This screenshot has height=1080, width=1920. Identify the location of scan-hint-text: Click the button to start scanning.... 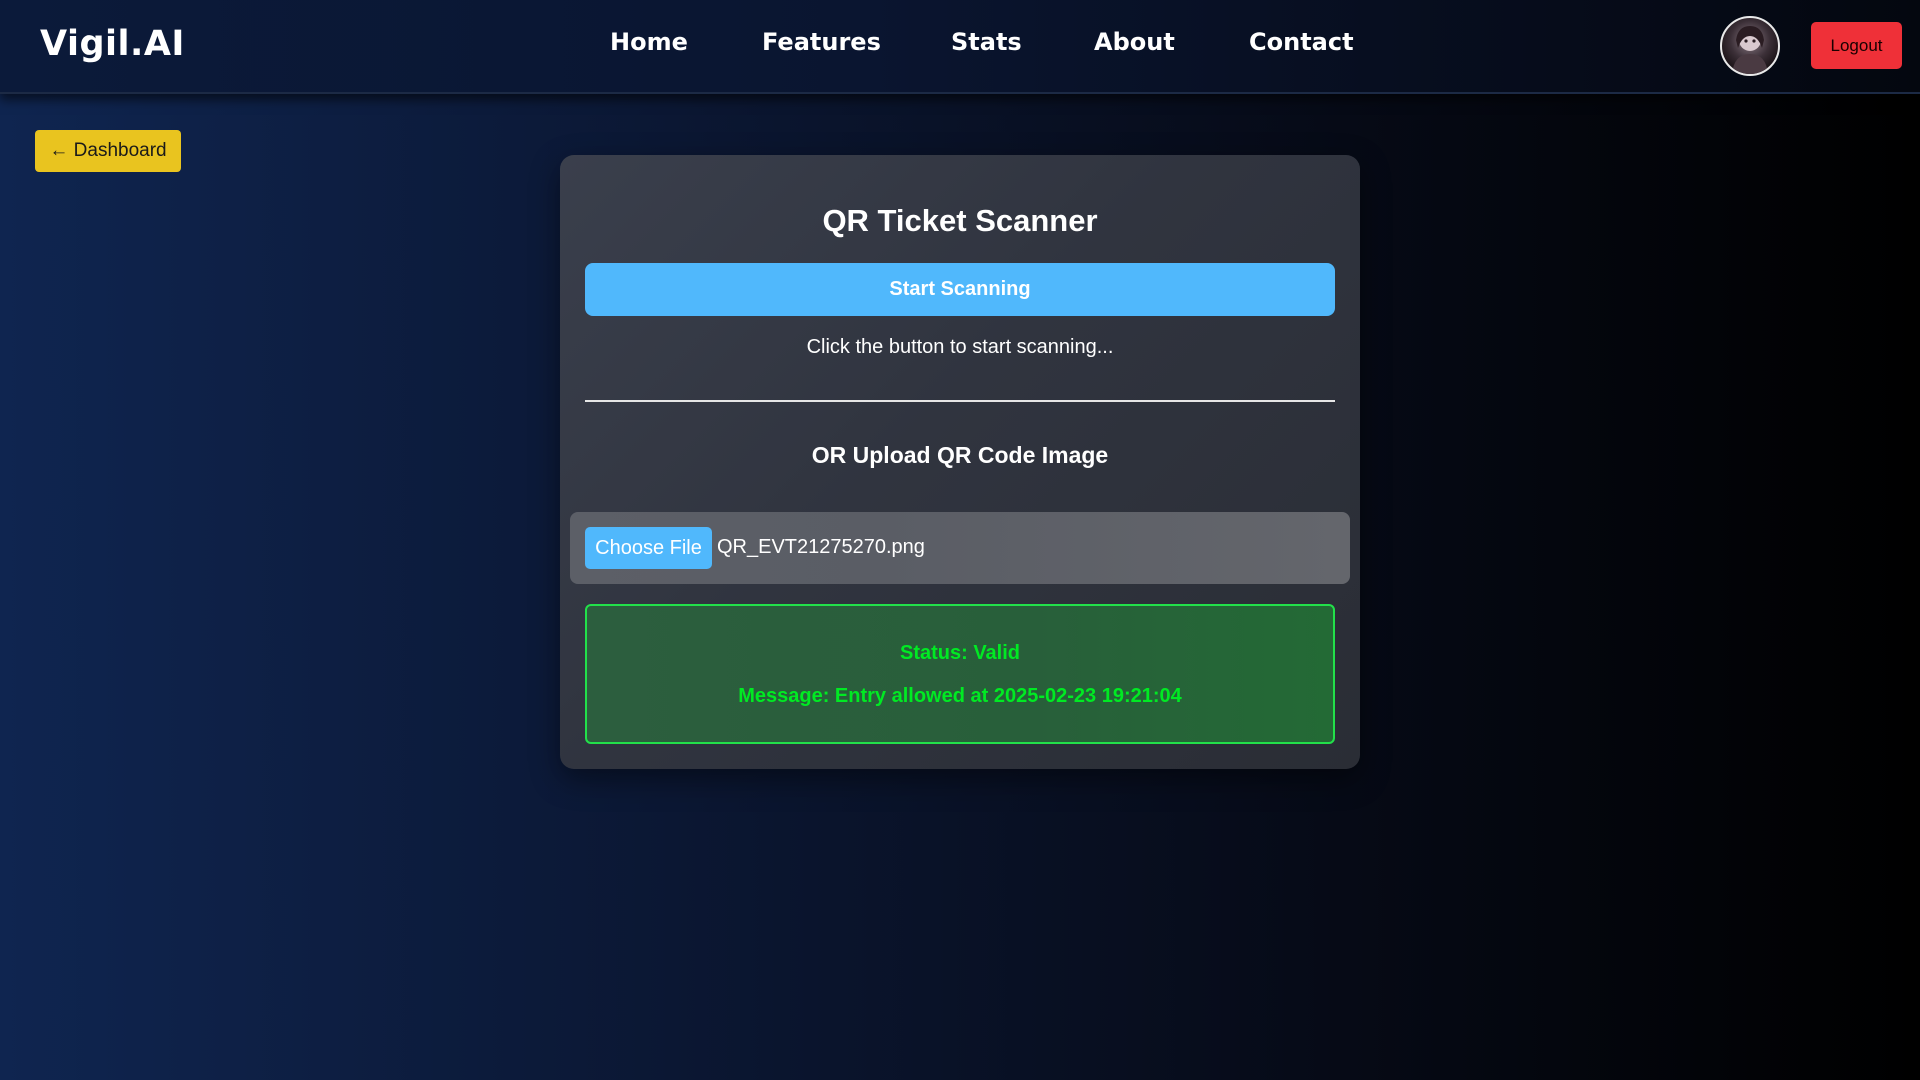
(960, 347).